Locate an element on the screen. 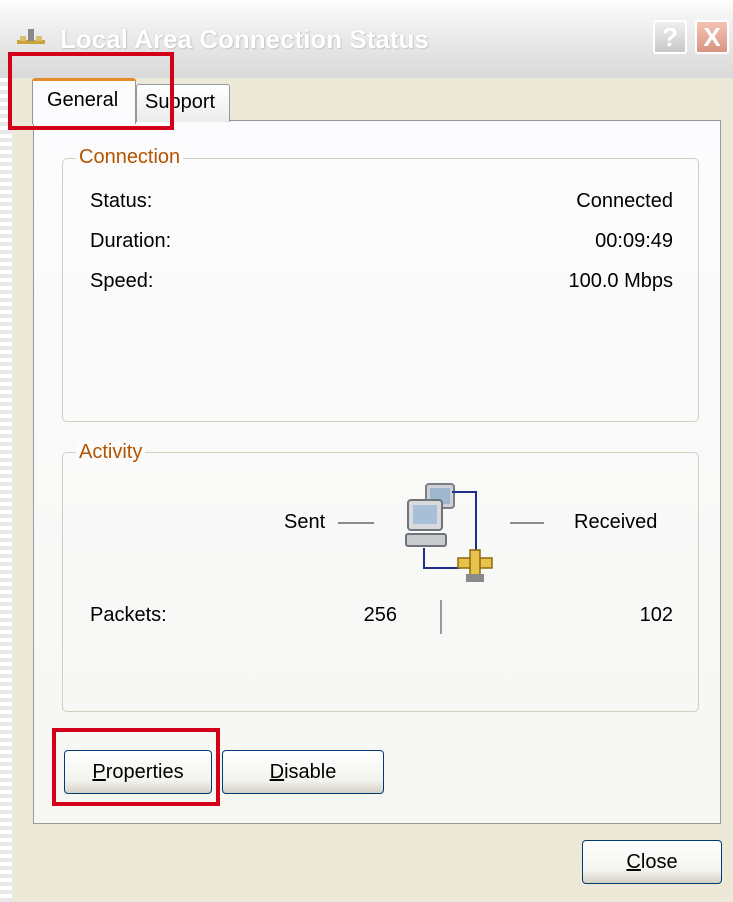  window-title: Local Area Connection Status is located at coordinates (244, 39).